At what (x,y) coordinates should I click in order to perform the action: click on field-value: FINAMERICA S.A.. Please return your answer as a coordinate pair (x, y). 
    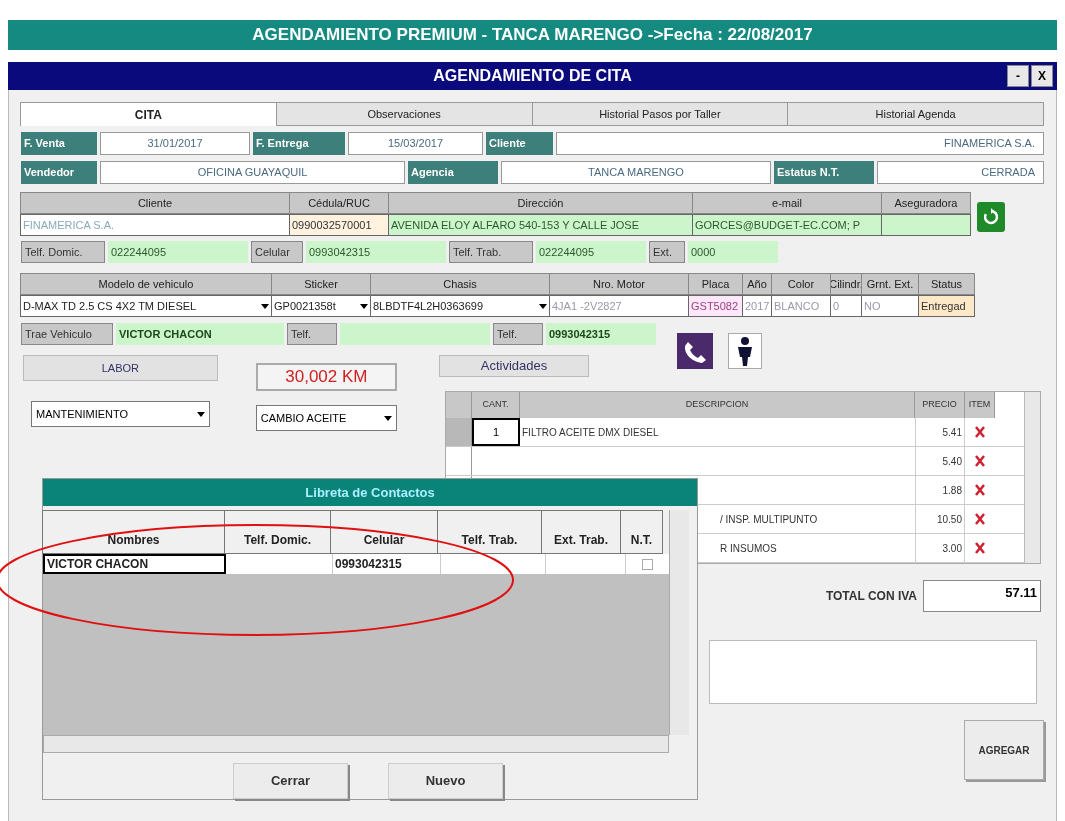
    Looking at the image, I should click on (800, 143).